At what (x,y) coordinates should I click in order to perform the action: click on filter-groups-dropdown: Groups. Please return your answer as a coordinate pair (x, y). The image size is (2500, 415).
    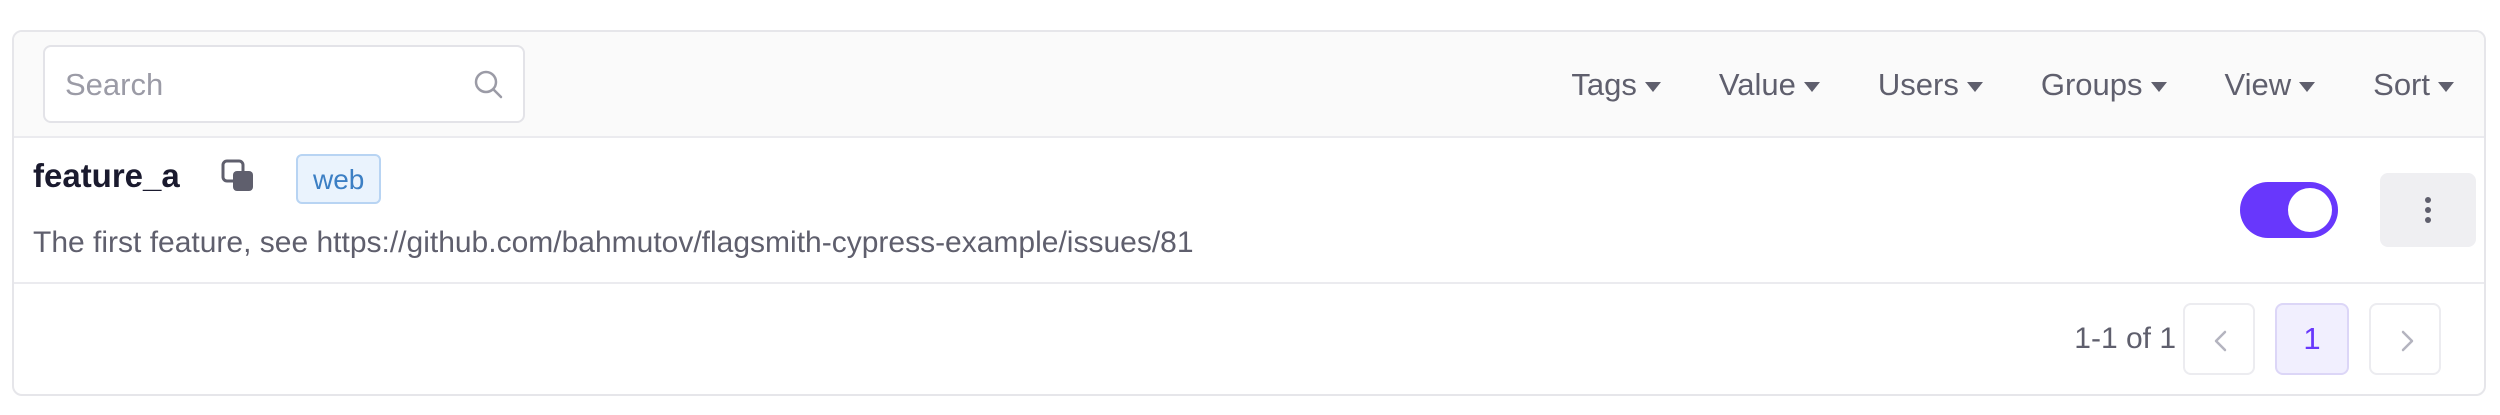
    Looking at the image, I should click on (2104, 85).